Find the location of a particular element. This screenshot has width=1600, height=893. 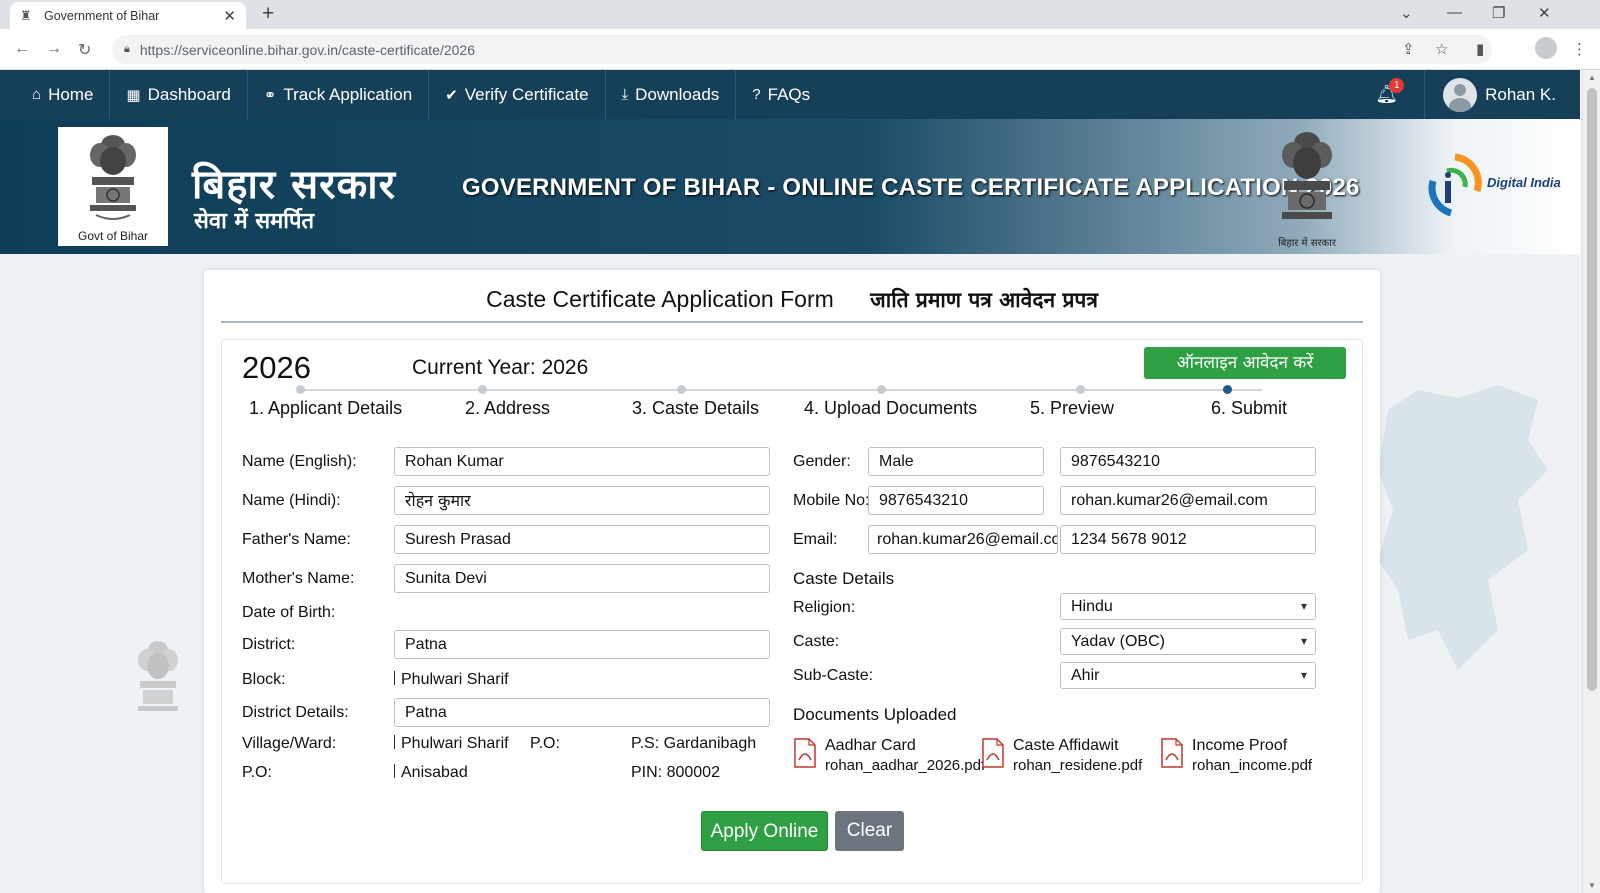

ashoka-emblem-icon is located at coordinates (113, 177).